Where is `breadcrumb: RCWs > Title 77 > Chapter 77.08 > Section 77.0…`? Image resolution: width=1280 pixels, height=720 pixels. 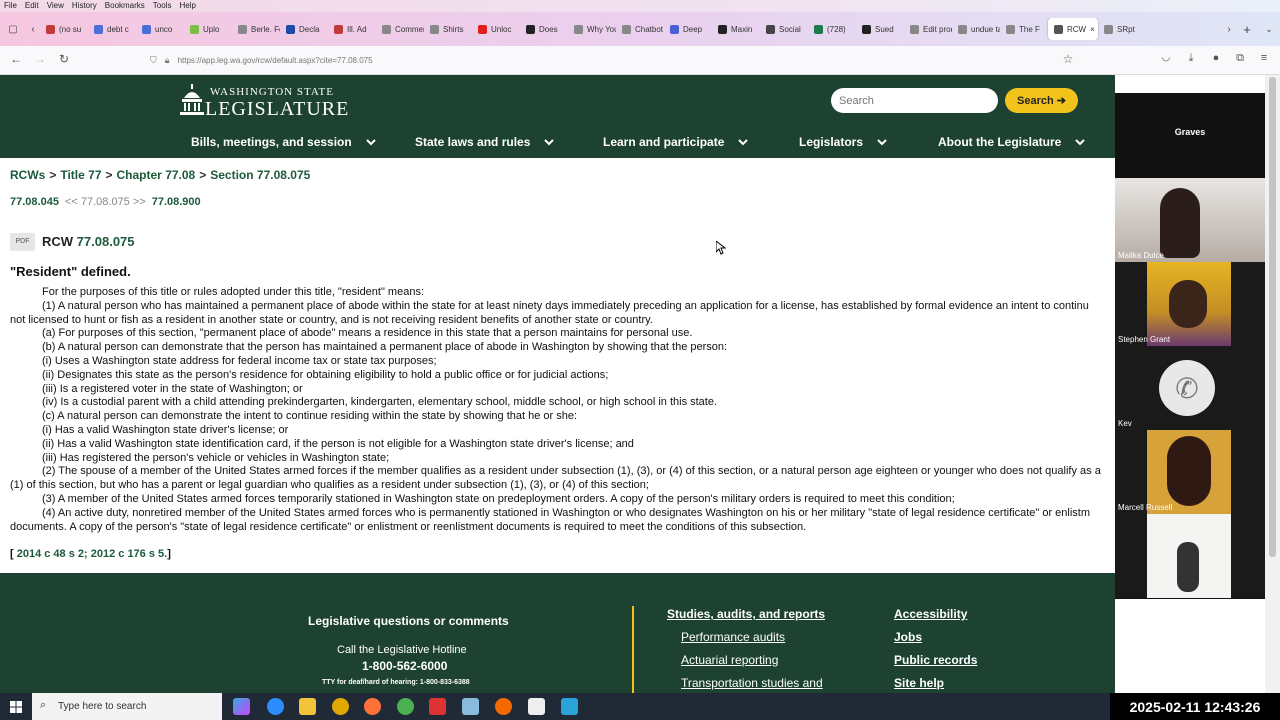
breadcrumb: RCWs > Title 77 > Chapter 77.08 > Section 77.0… is located at coordinates (160, 175).